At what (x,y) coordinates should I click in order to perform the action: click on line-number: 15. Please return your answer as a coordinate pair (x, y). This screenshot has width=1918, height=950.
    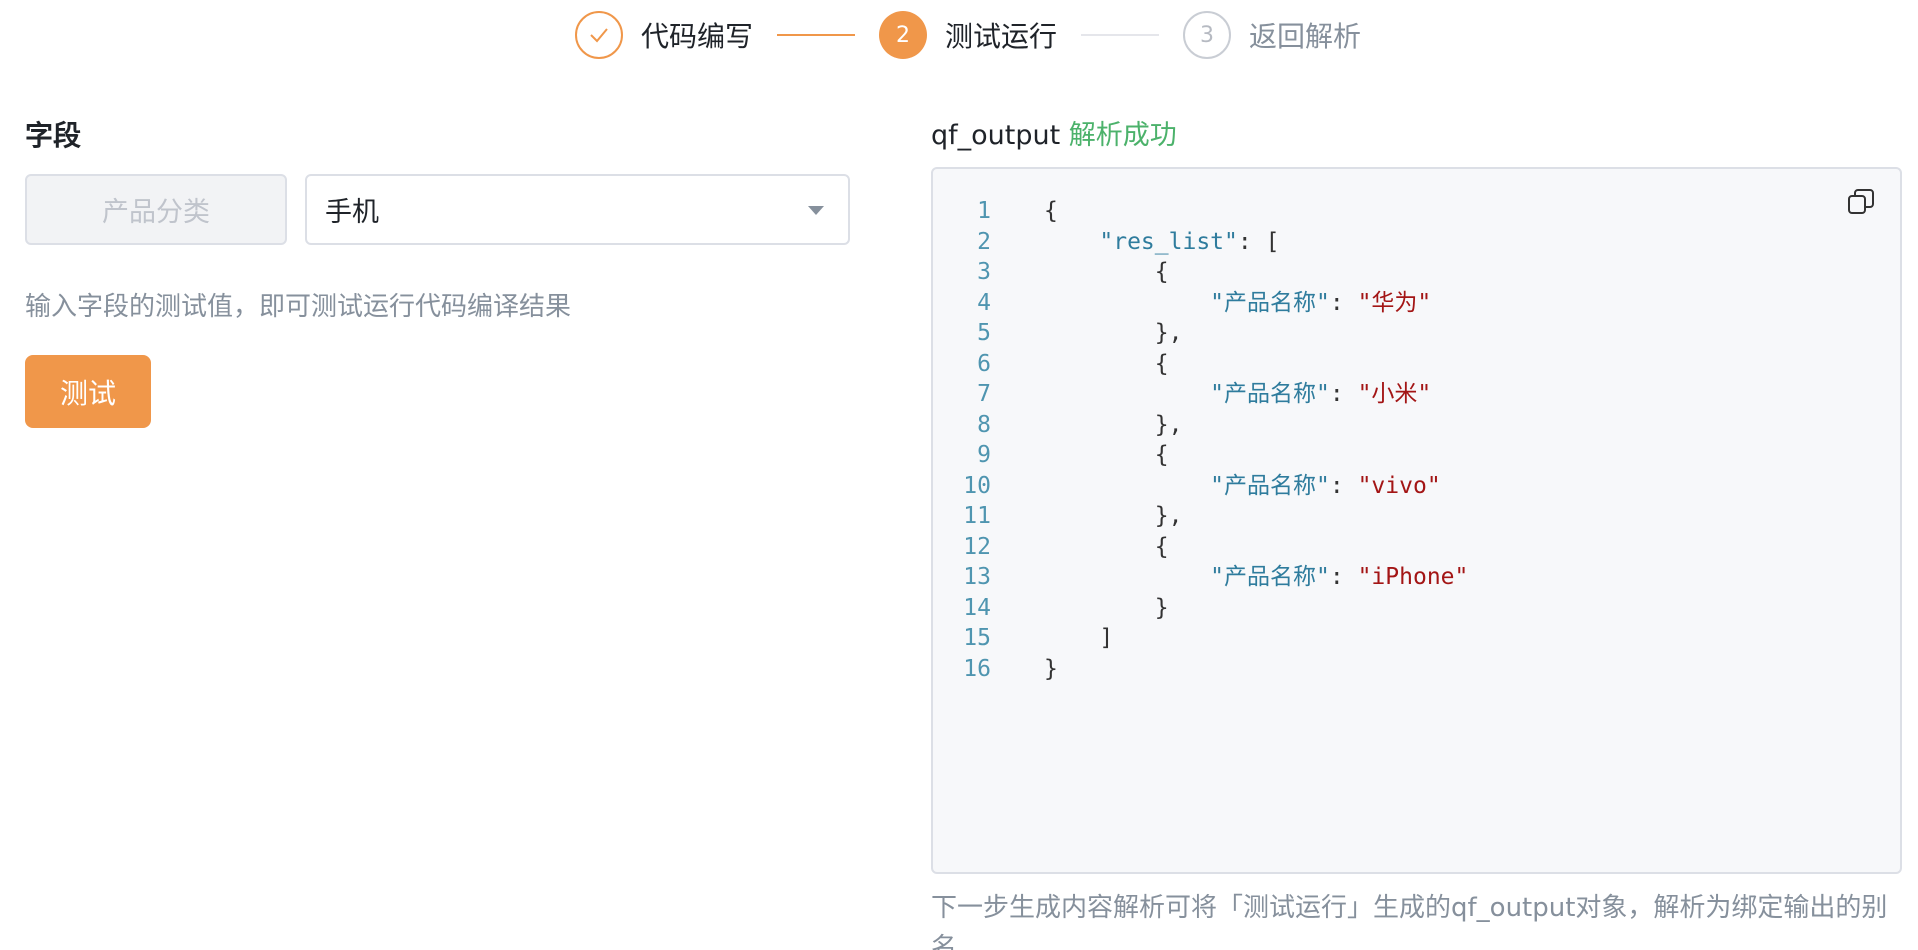
    Looking at the image, I should click on (977, 638).